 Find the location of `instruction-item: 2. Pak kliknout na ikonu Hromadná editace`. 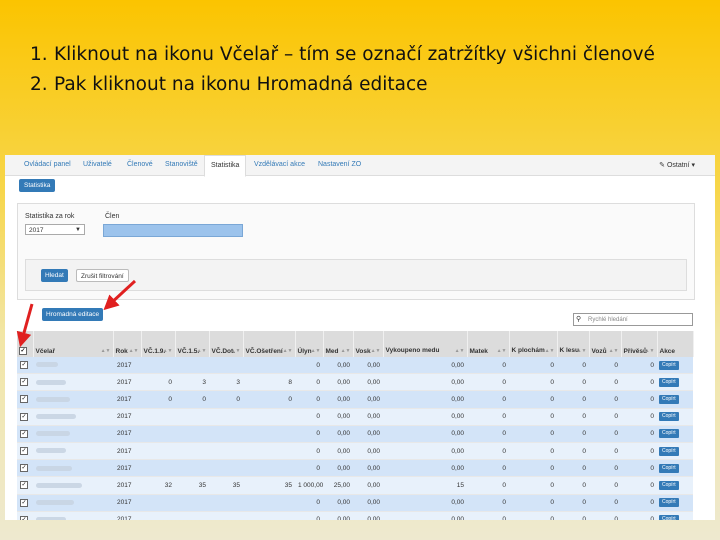

instruction-item: 2. Pak kliknout na ikonu Hromadná editace is located at coordinates (342, 85).